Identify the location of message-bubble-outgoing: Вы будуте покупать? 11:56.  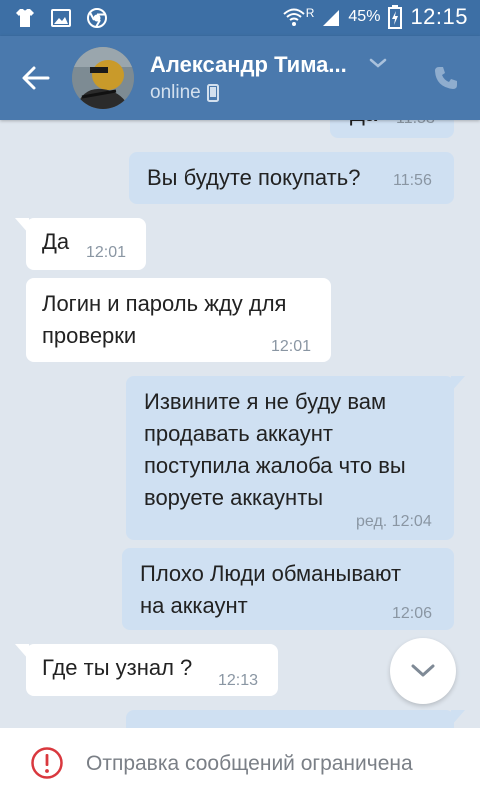
(291, 178).